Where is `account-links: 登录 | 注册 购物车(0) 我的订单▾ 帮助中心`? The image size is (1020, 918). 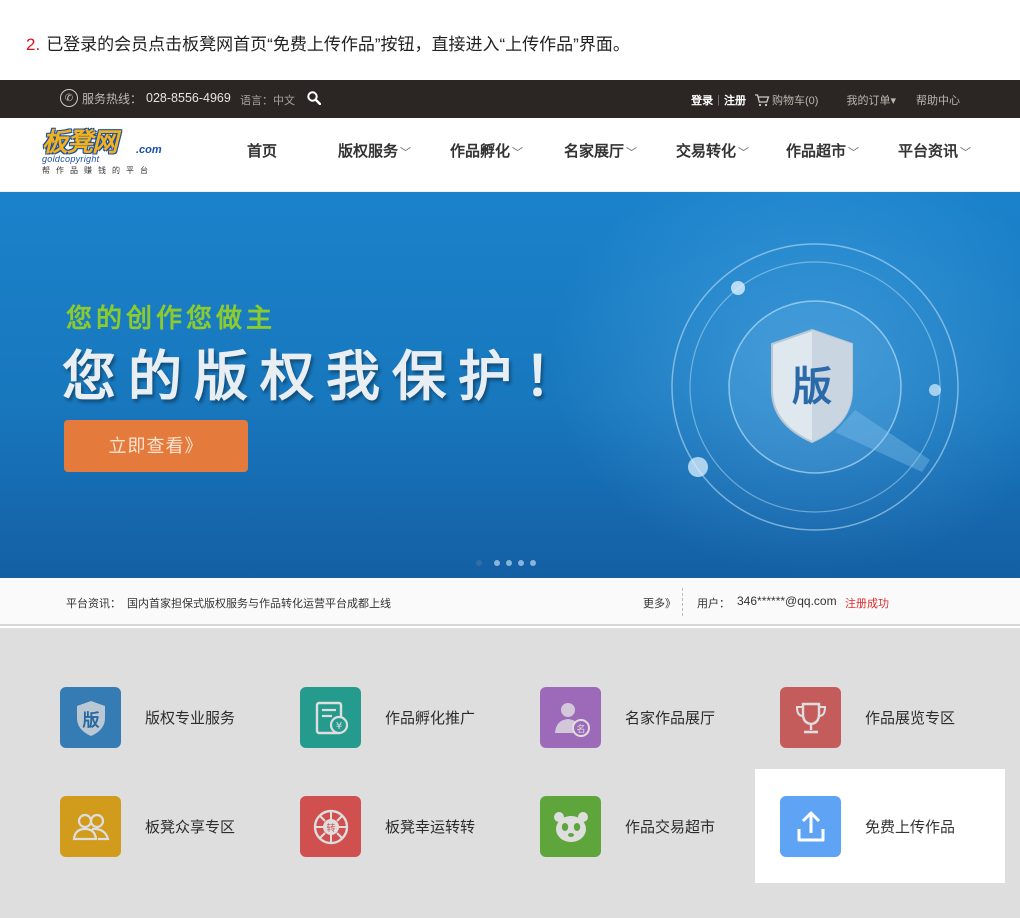
account-links: 登录 | 注册 购物车(0) 我的订单▾ 帮助中心 is located at coordinates (825, 100).